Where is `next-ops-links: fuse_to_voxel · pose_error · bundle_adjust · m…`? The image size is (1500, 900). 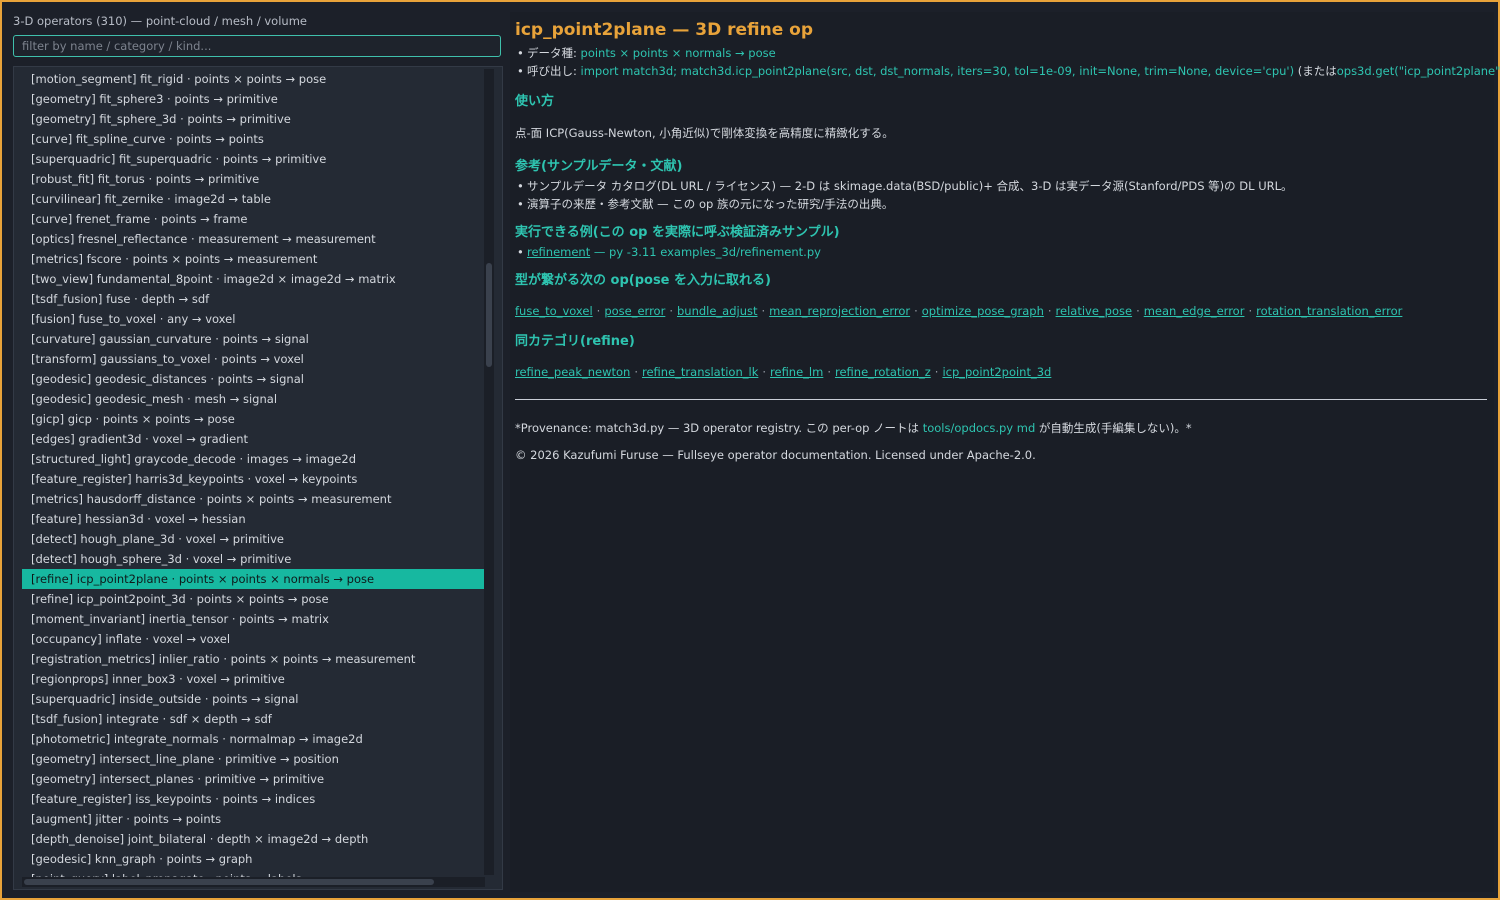
next-ops-links: fuse_to_voxel · pose_error · bundle_adjust · m… is located at coordinates (1001, 311).